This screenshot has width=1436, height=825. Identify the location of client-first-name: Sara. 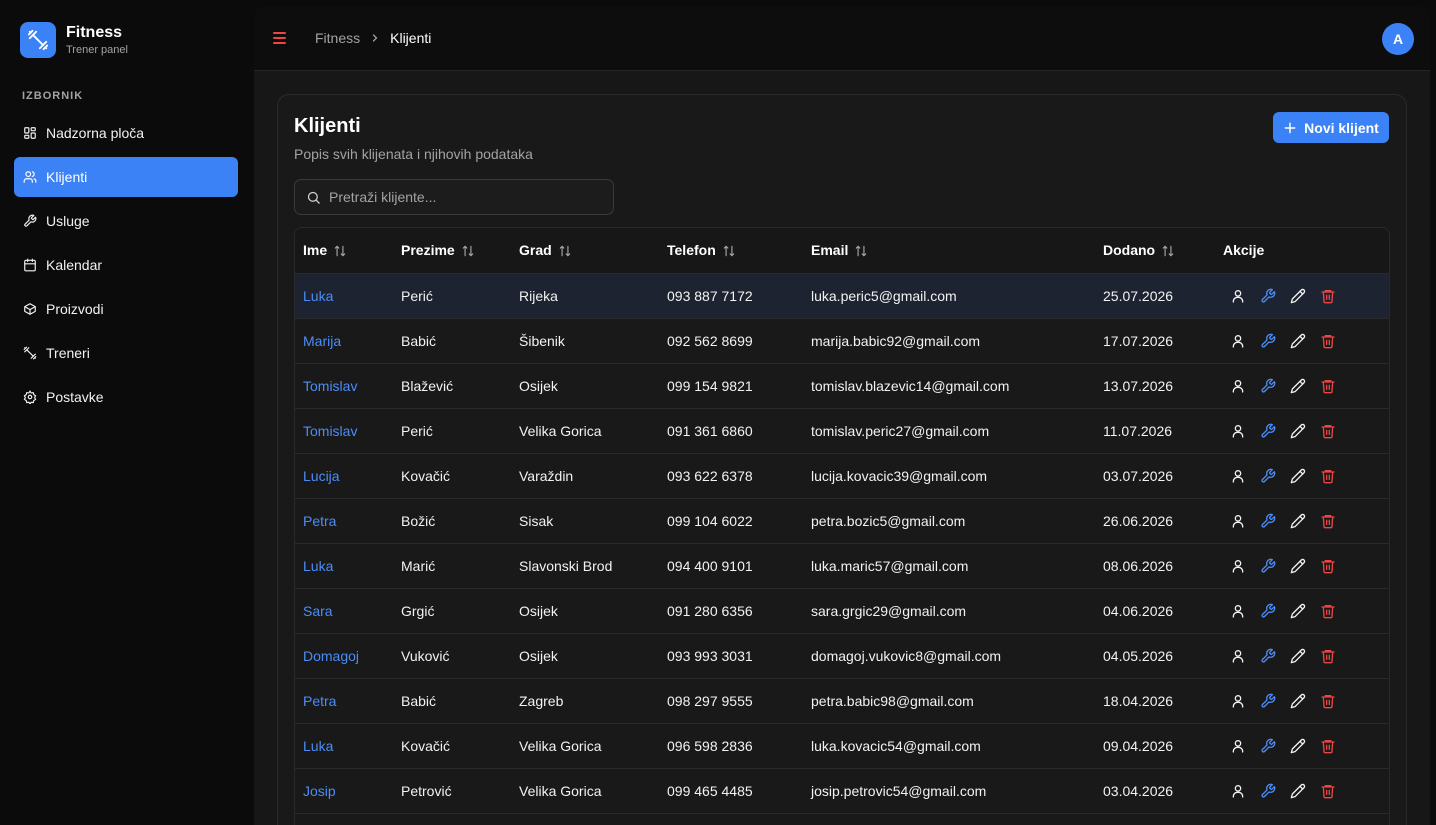
(344, 610).